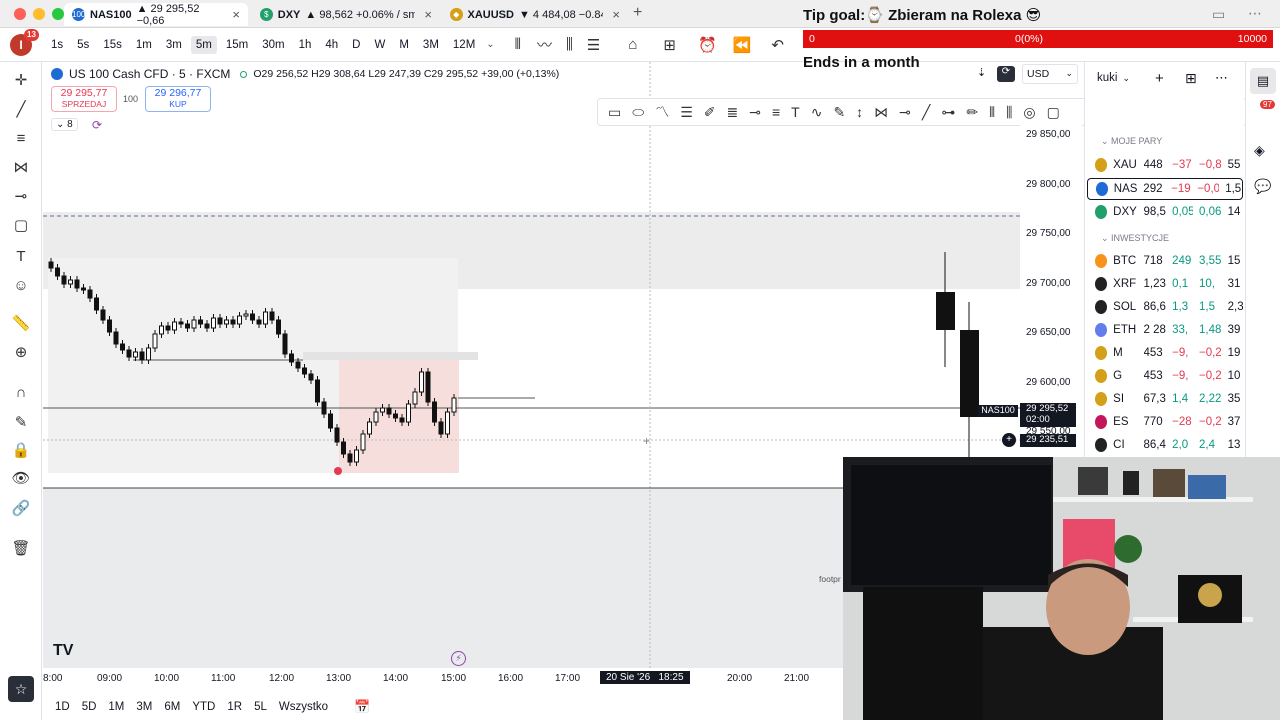  What do you see at coordinates (21, 423) in the screenshot?
I see `pencil-lock-icon: ✎` at bounding box center [21, 423].